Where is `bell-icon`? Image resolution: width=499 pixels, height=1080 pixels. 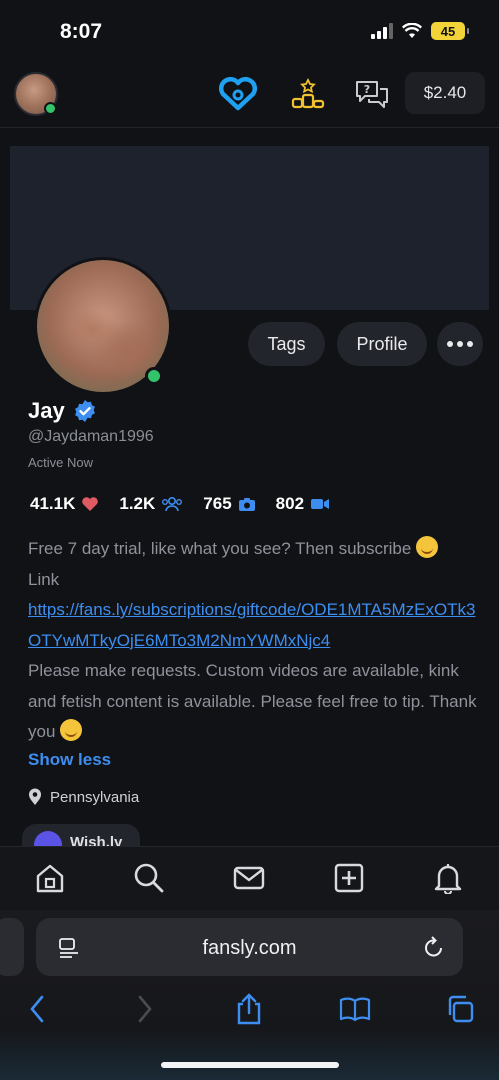 bell-icon is located at coordinates (448, 879).